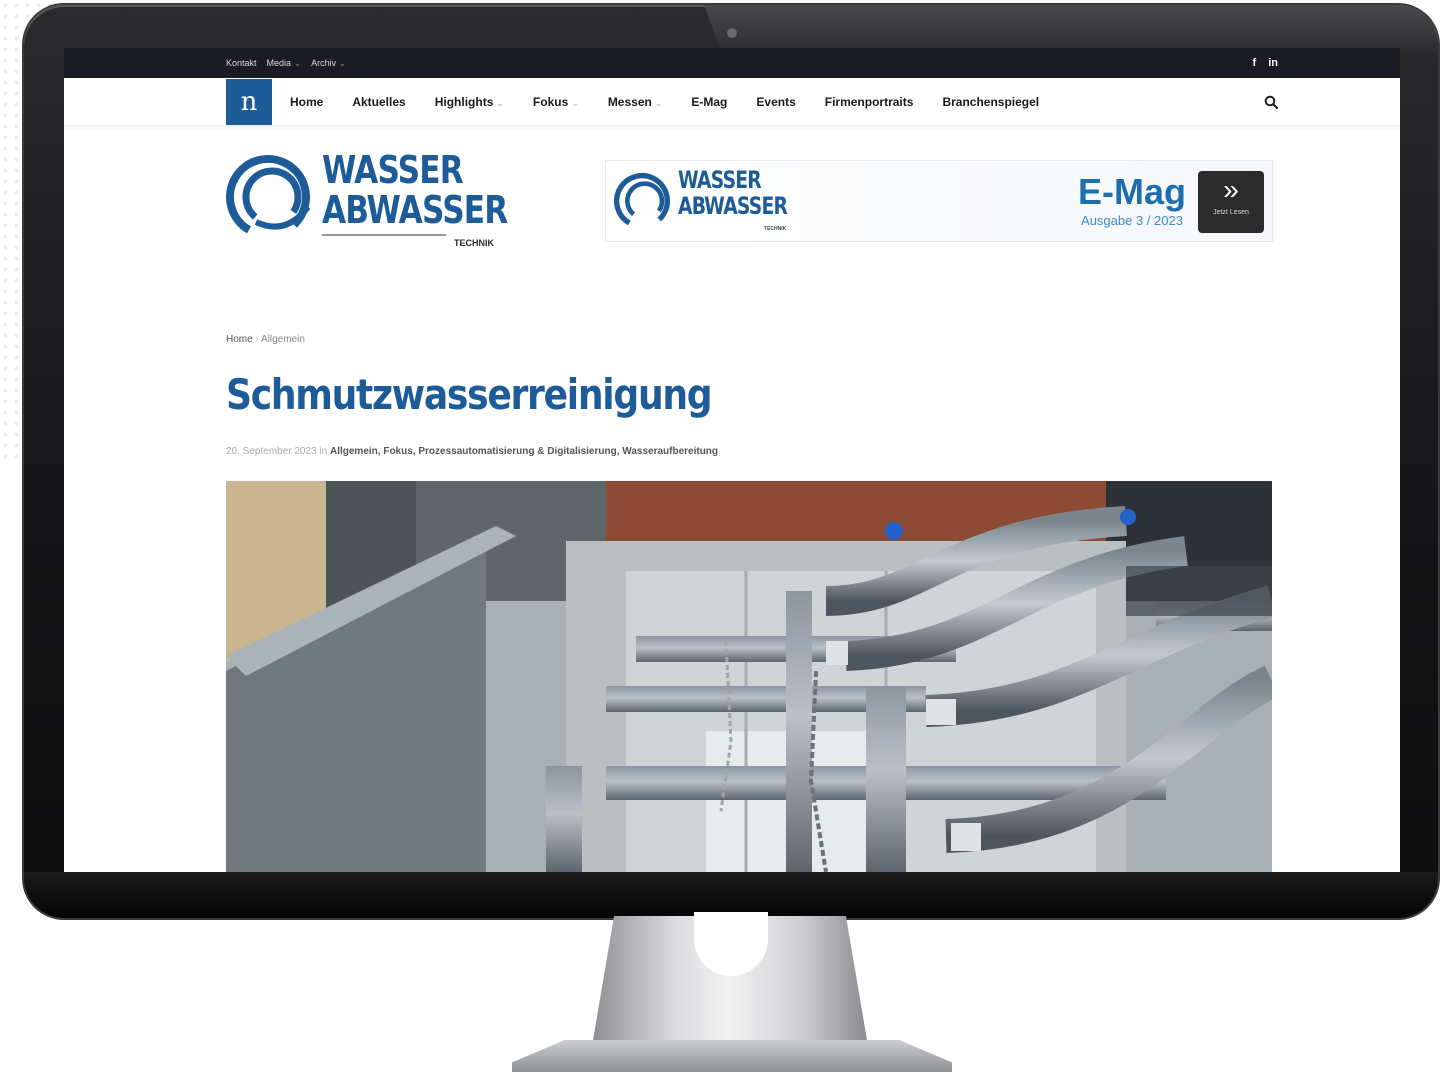 The width and height of the screenshot is (1449, 1072). Describe the element at coordinates (469, 394) in the screenshot. I see `article-title: Schmutzwasserreinigung` at that location.